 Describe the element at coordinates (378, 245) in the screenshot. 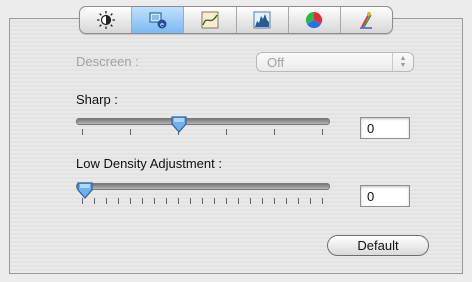

I see `default-button: Default` at that location.